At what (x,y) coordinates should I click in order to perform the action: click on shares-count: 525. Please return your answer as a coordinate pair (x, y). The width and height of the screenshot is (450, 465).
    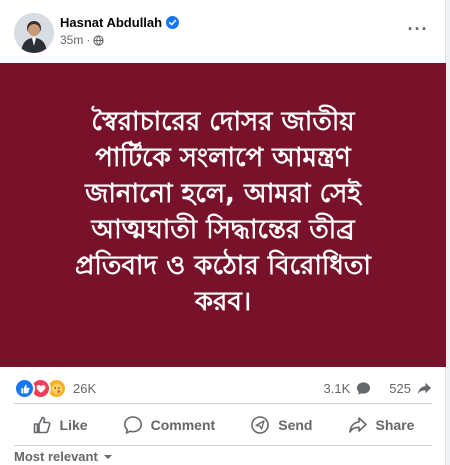
    Looking at the image, I should click on (400, 388).